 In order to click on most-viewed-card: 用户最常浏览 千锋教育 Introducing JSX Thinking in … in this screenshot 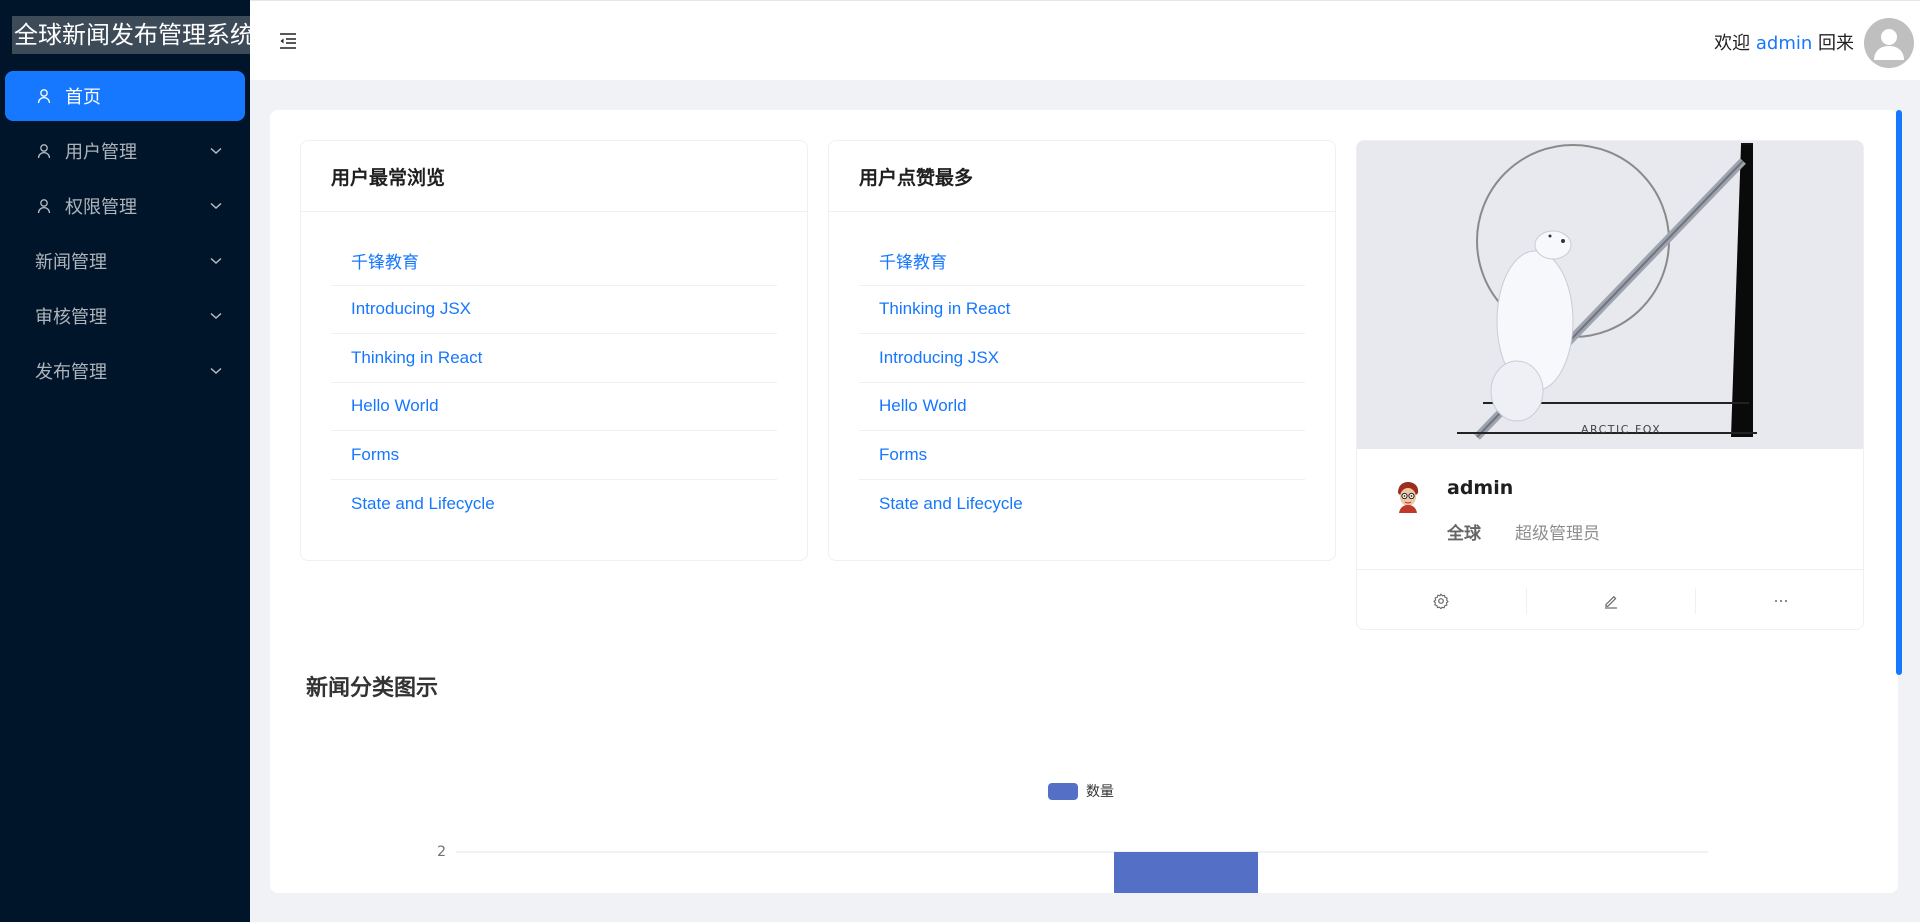, I will do `click(554, 350)`.